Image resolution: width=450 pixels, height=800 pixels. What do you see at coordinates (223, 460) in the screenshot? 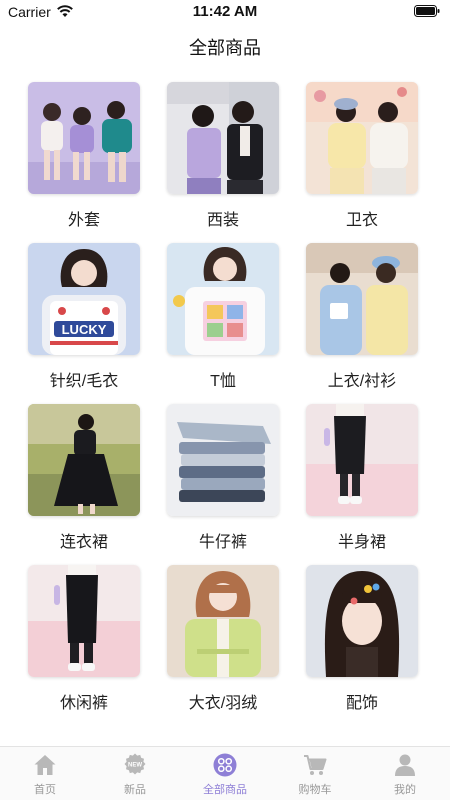
I see `jeans-photo-icon` at bounding box center [223, 460].